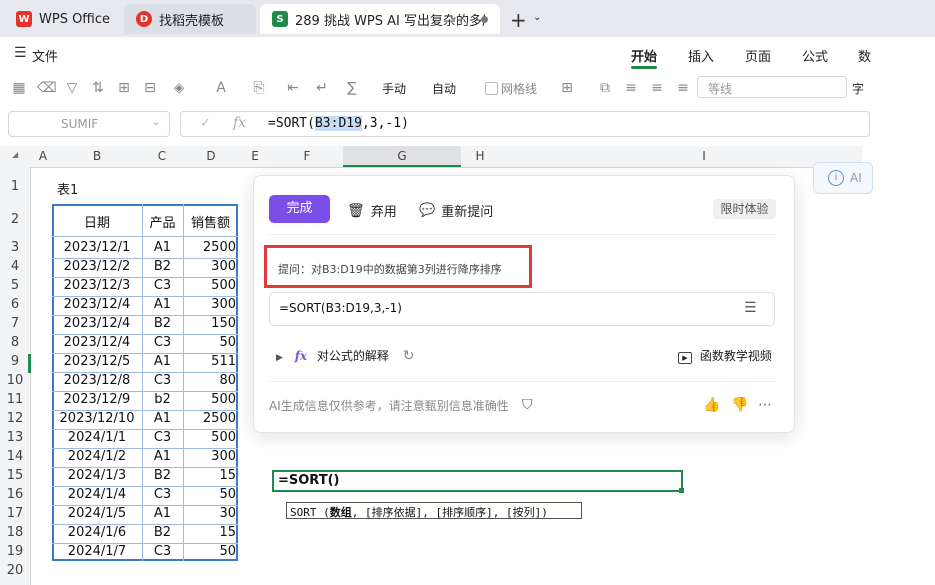 The width and height of the screenshot is (935, 585). Describe the element at coordinates (456, 210) in the screenshot. I see `reask-button: 💬 重新提问` at that location.